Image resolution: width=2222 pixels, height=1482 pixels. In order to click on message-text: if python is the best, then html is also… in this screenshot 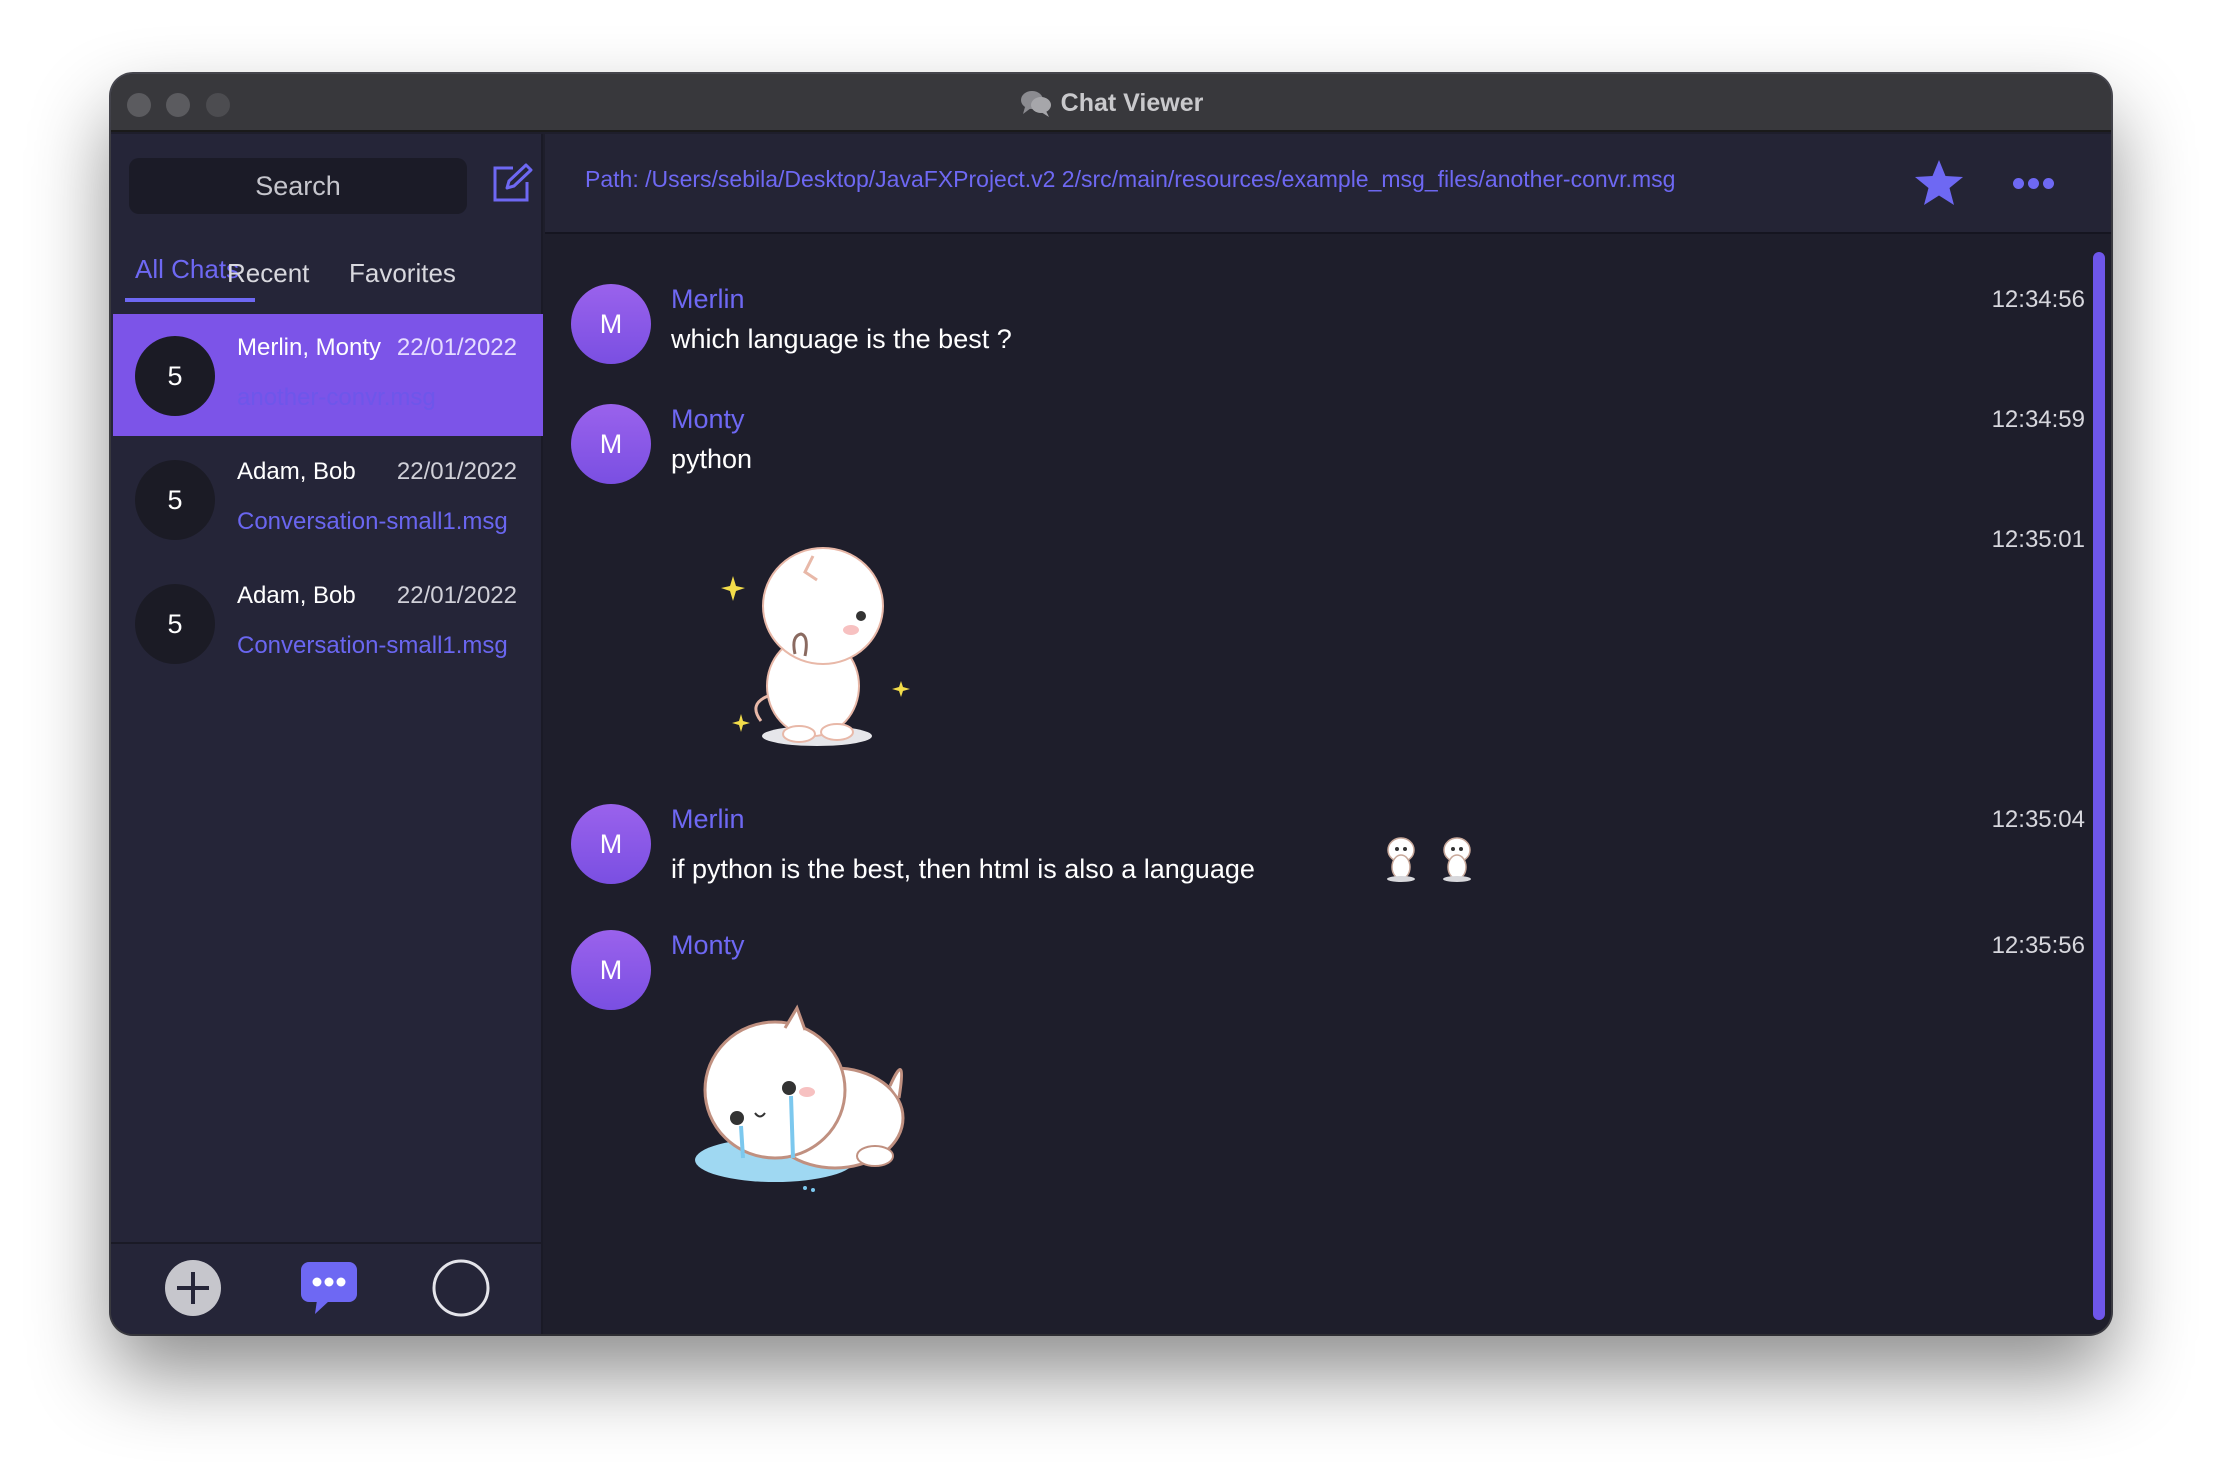, I will do `click(963, 869)`.